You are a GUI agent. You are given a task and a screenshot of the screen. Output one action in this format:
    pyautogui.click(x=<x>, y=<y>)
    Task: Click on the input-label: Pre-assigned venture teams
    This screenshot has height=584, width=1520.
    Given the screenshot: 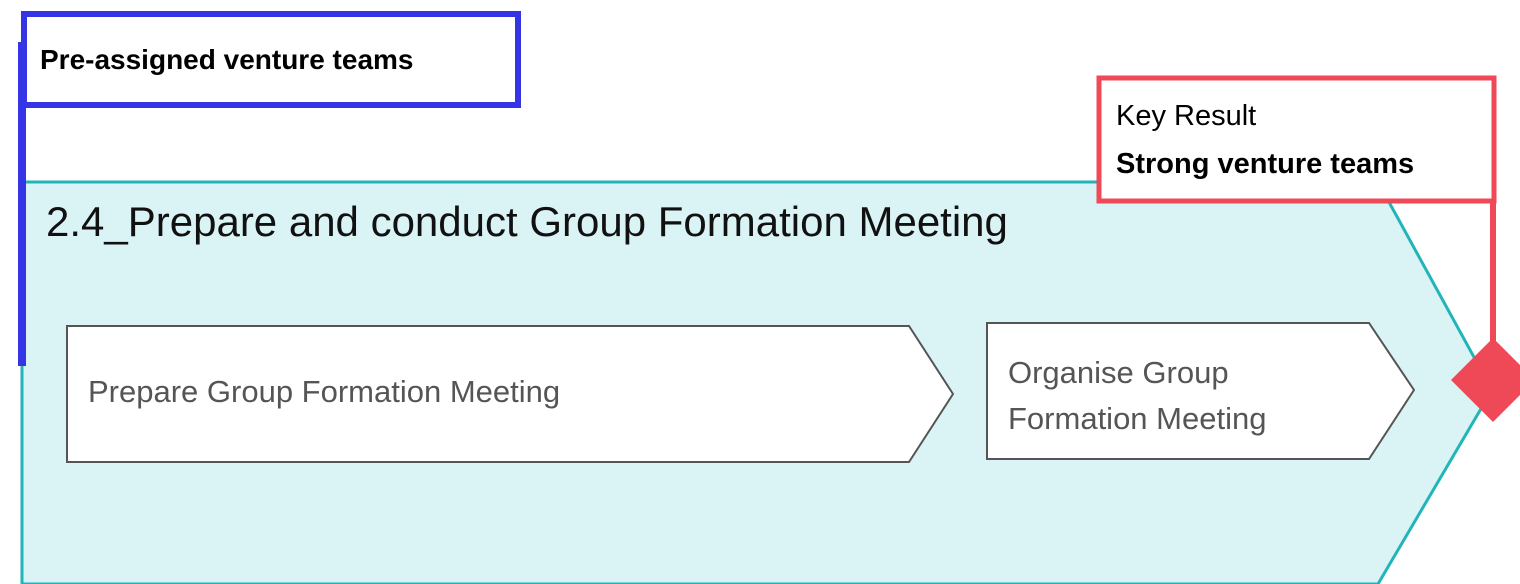 What is the action you would take?
    pyautogui.click(x=227, y=59)
    